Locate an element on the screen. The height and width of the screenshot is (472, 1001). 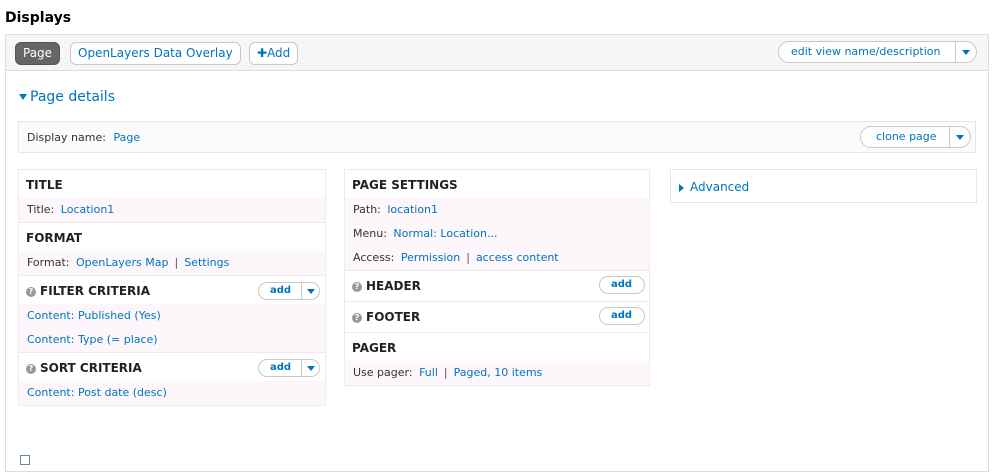
path-label: Path: is located at coordinates (367, 209).